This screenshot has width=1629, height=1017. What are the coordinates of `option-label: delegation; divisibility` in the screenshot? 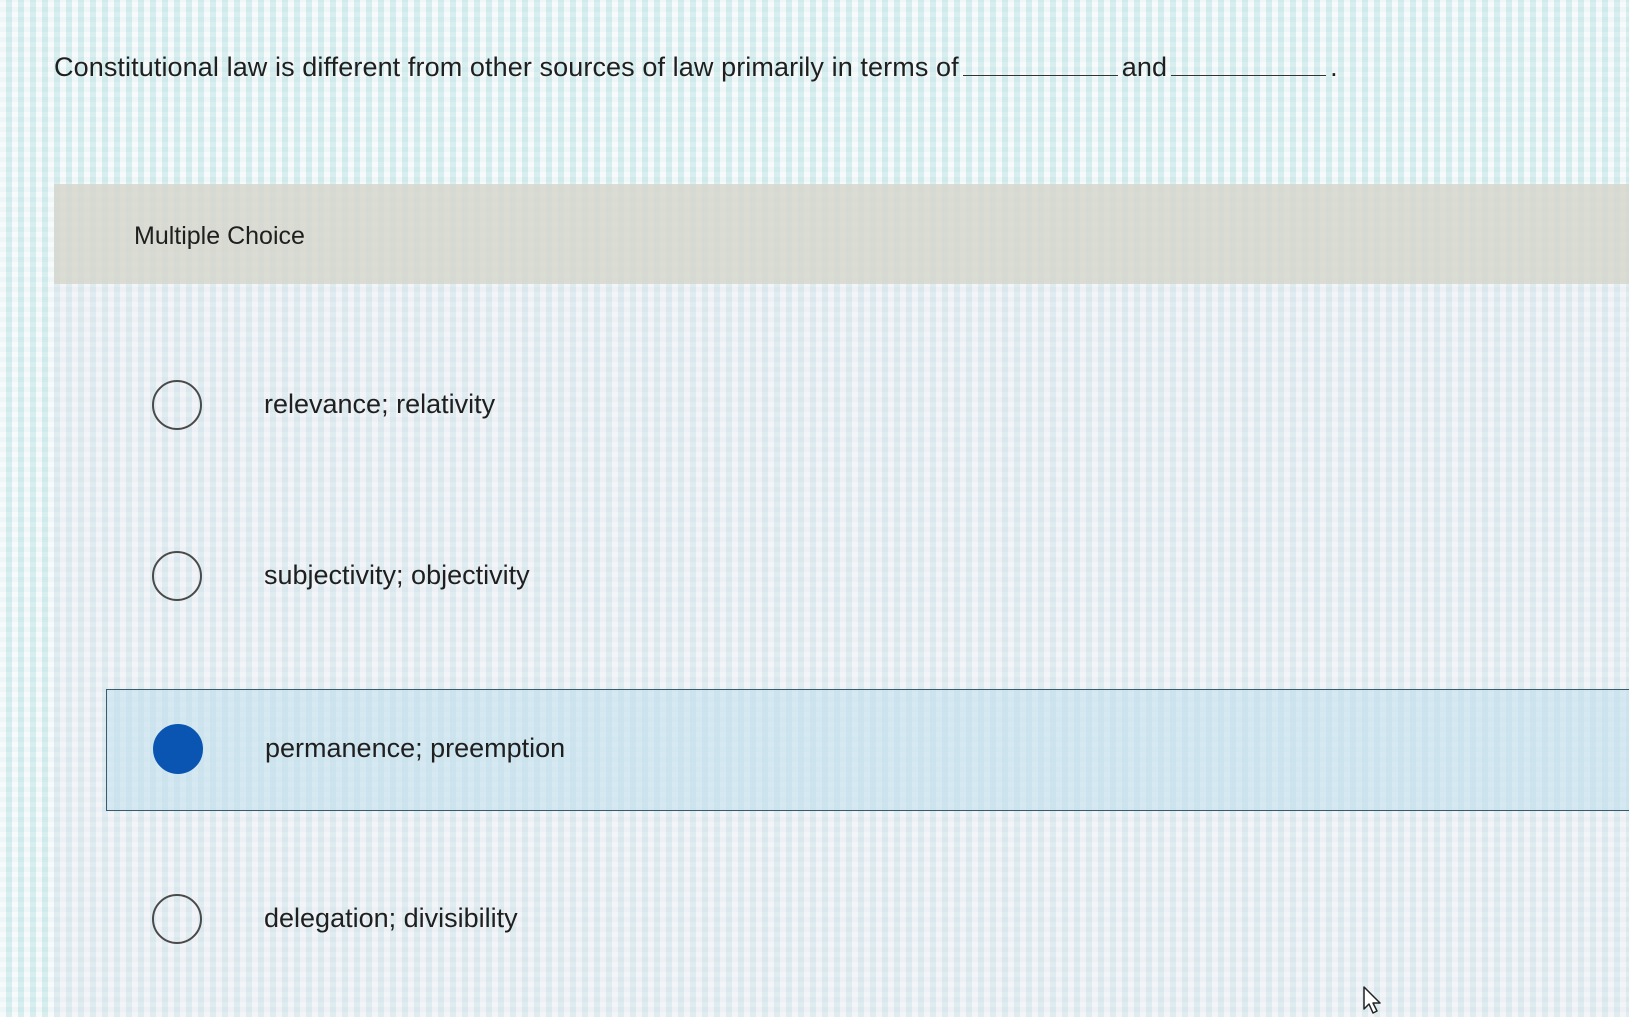 It's located at (391, 918).